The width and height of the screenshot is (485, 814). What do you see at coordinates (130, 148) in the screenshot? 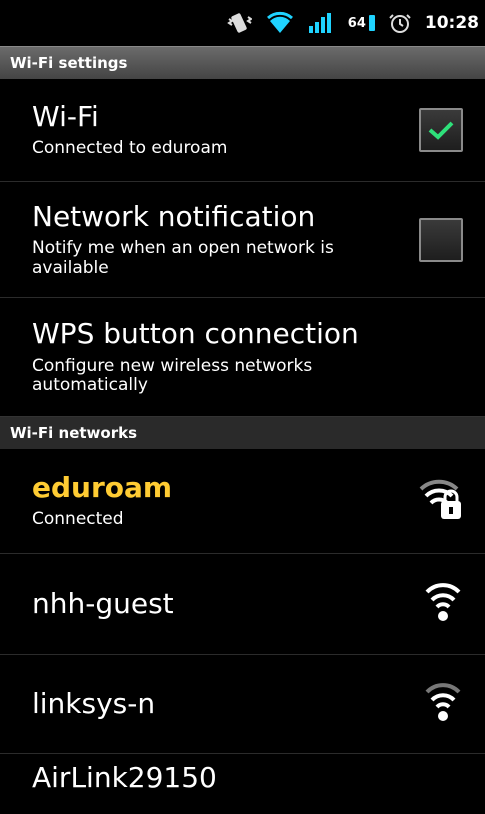
I see `wifi-summary: Connected to eduroam` at bounding box center [130, 148].